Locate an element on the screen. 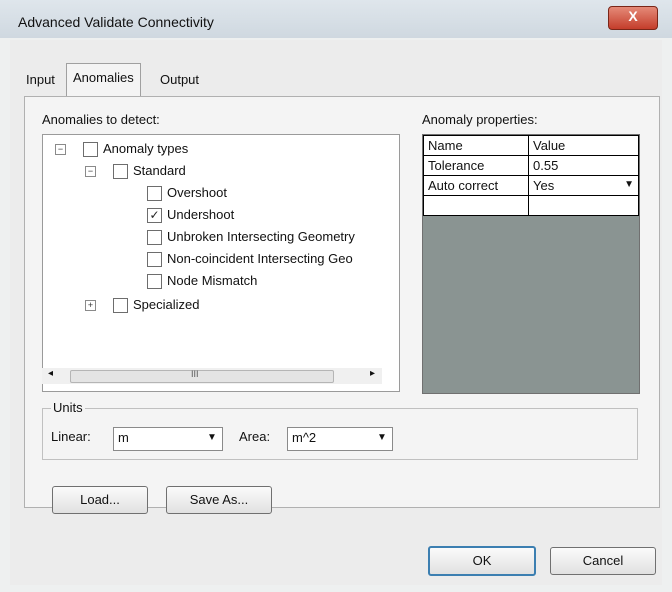 The image size is (672, 592). properties-section-label: Anomaly properties: is located at coordinates (480, 119).